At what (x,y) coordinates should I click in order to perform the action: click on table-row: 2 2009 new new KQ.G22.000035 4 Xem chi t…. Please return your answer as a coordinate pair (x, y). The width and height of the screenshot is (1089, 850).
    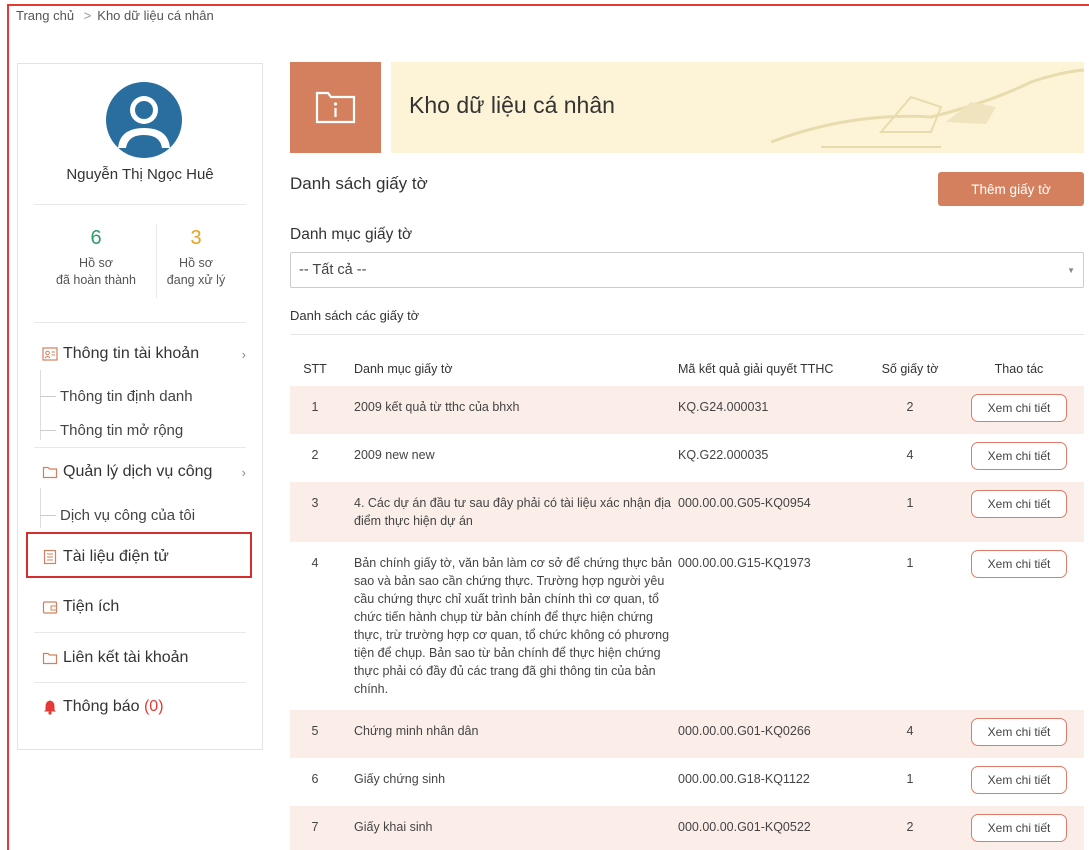
    Looking at the image, I should click on (687, 458).